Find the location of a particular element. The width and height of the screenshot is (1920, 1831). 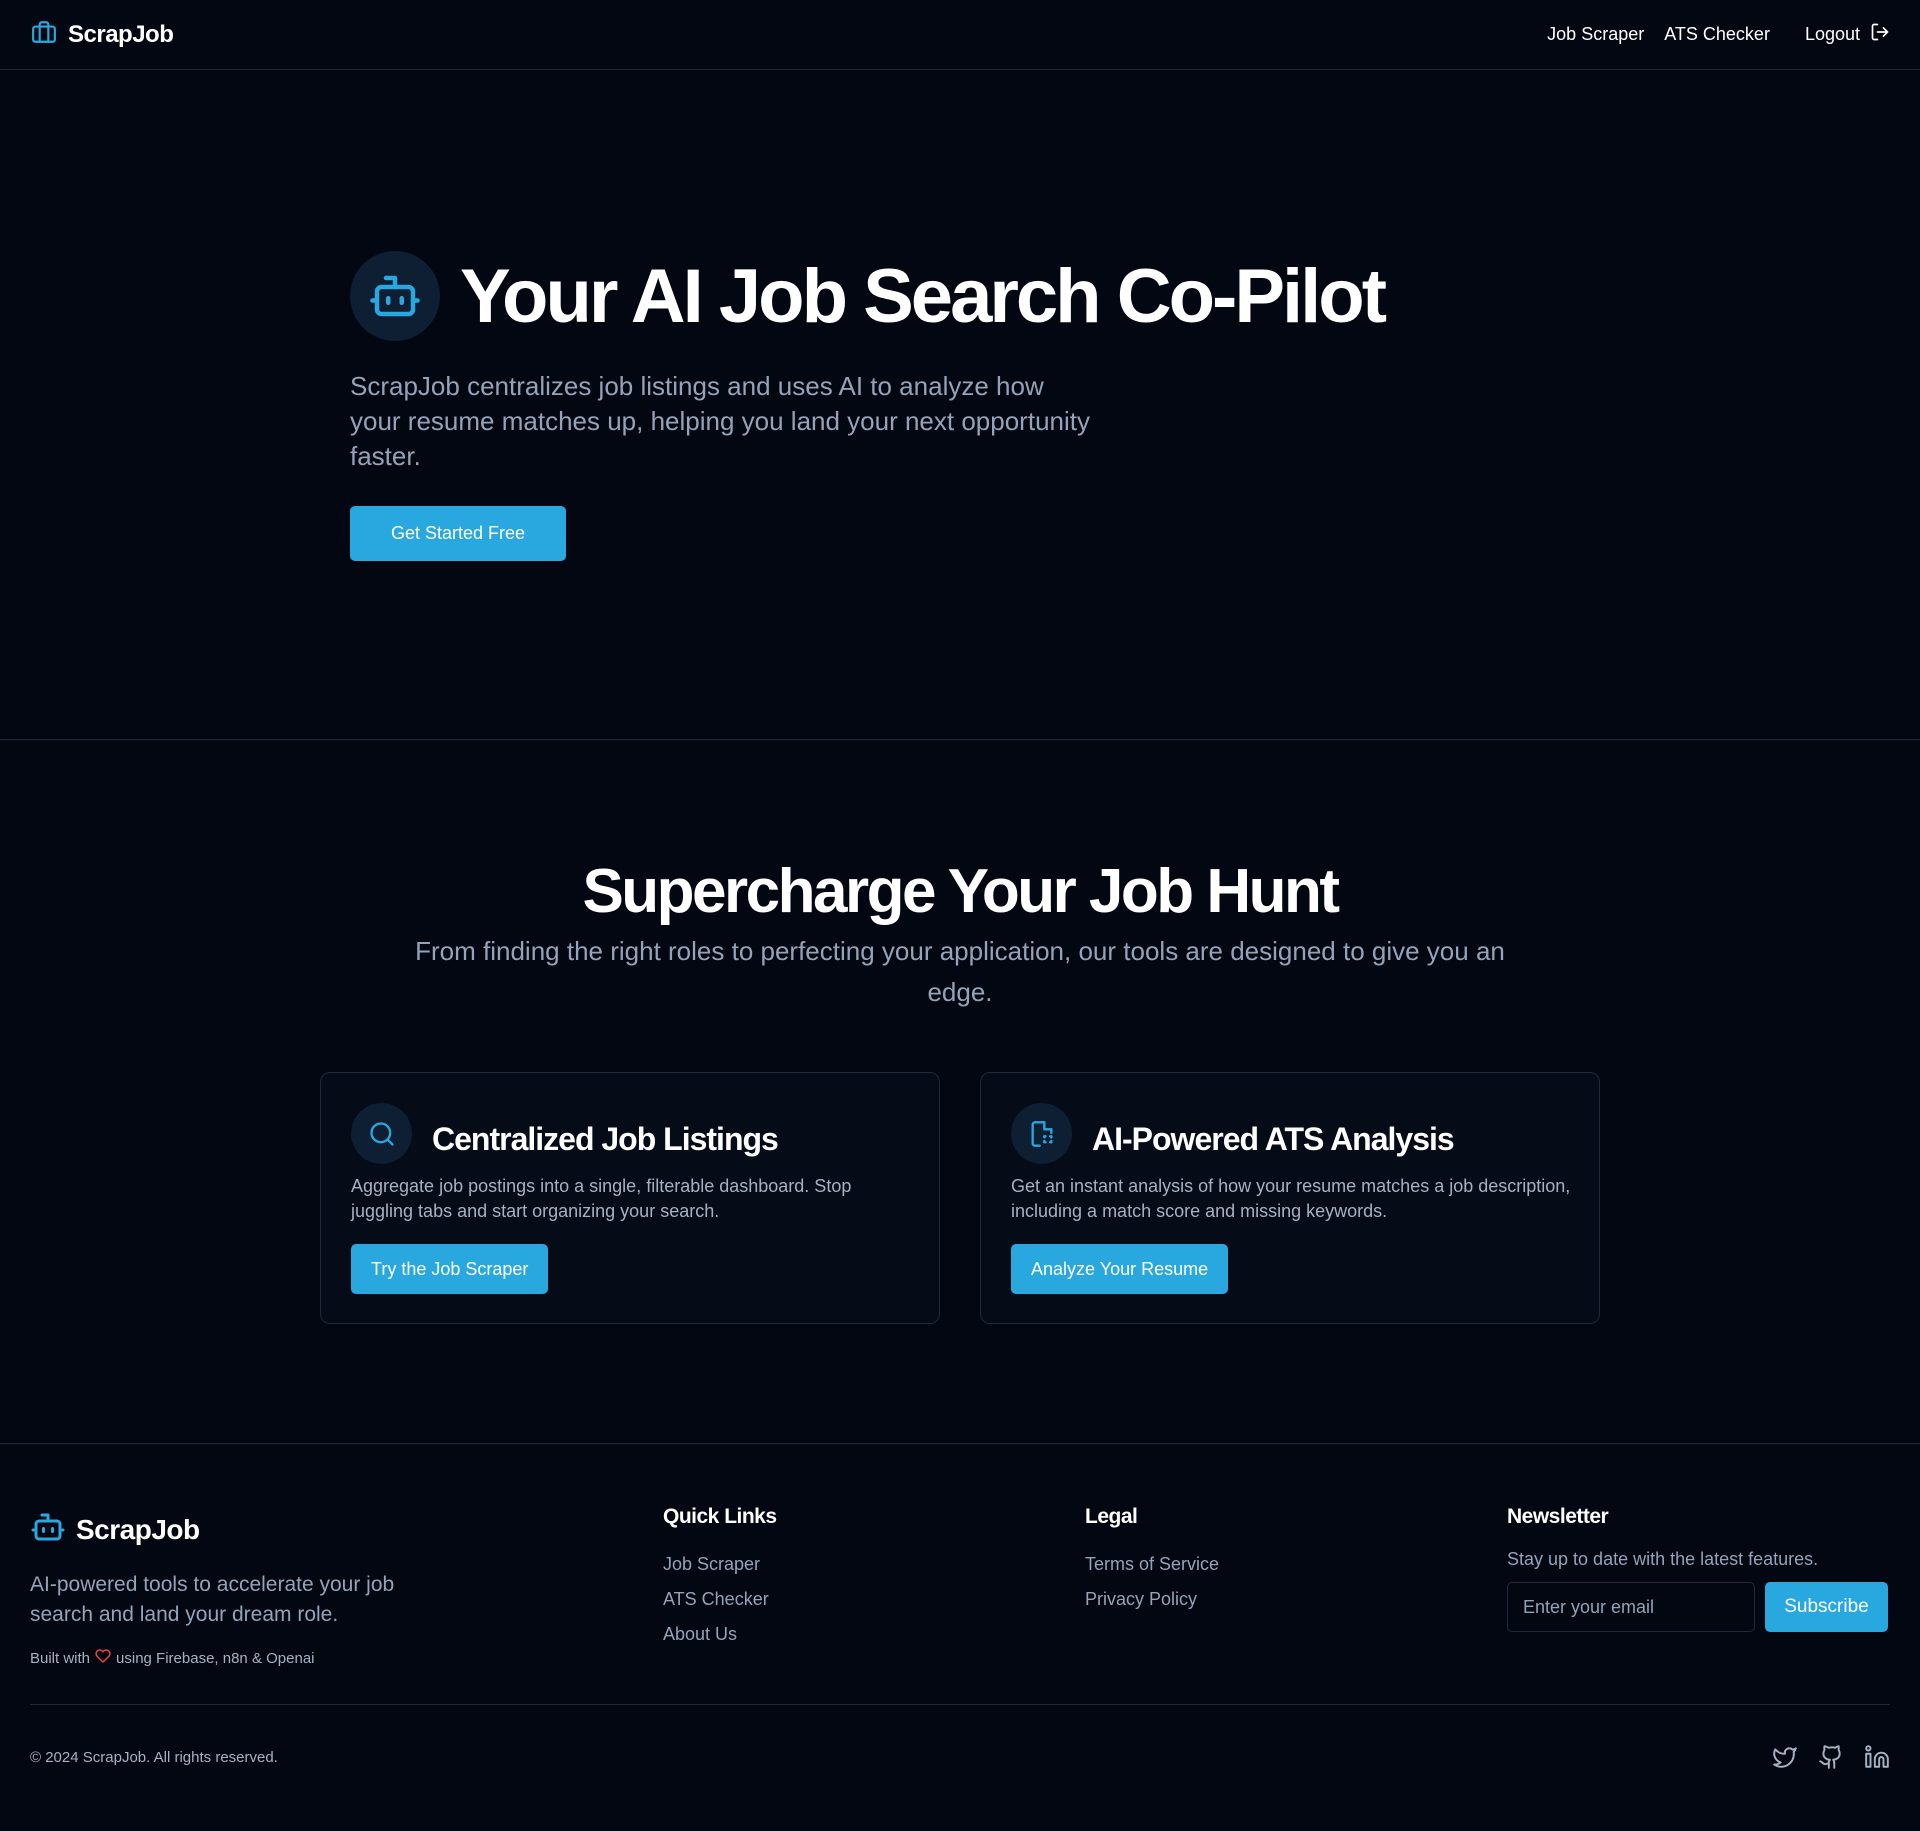

get-started-button: Get Started Free is located at coordinates (458, 533).